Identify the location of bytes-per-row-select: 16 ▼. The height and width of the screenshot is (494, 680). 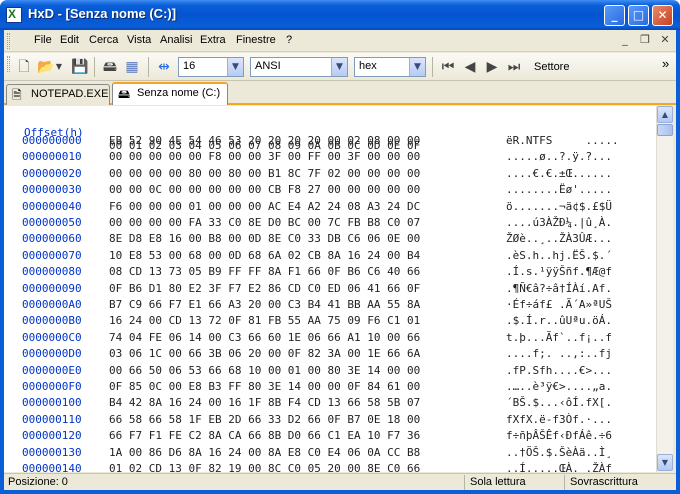
(211, 67).